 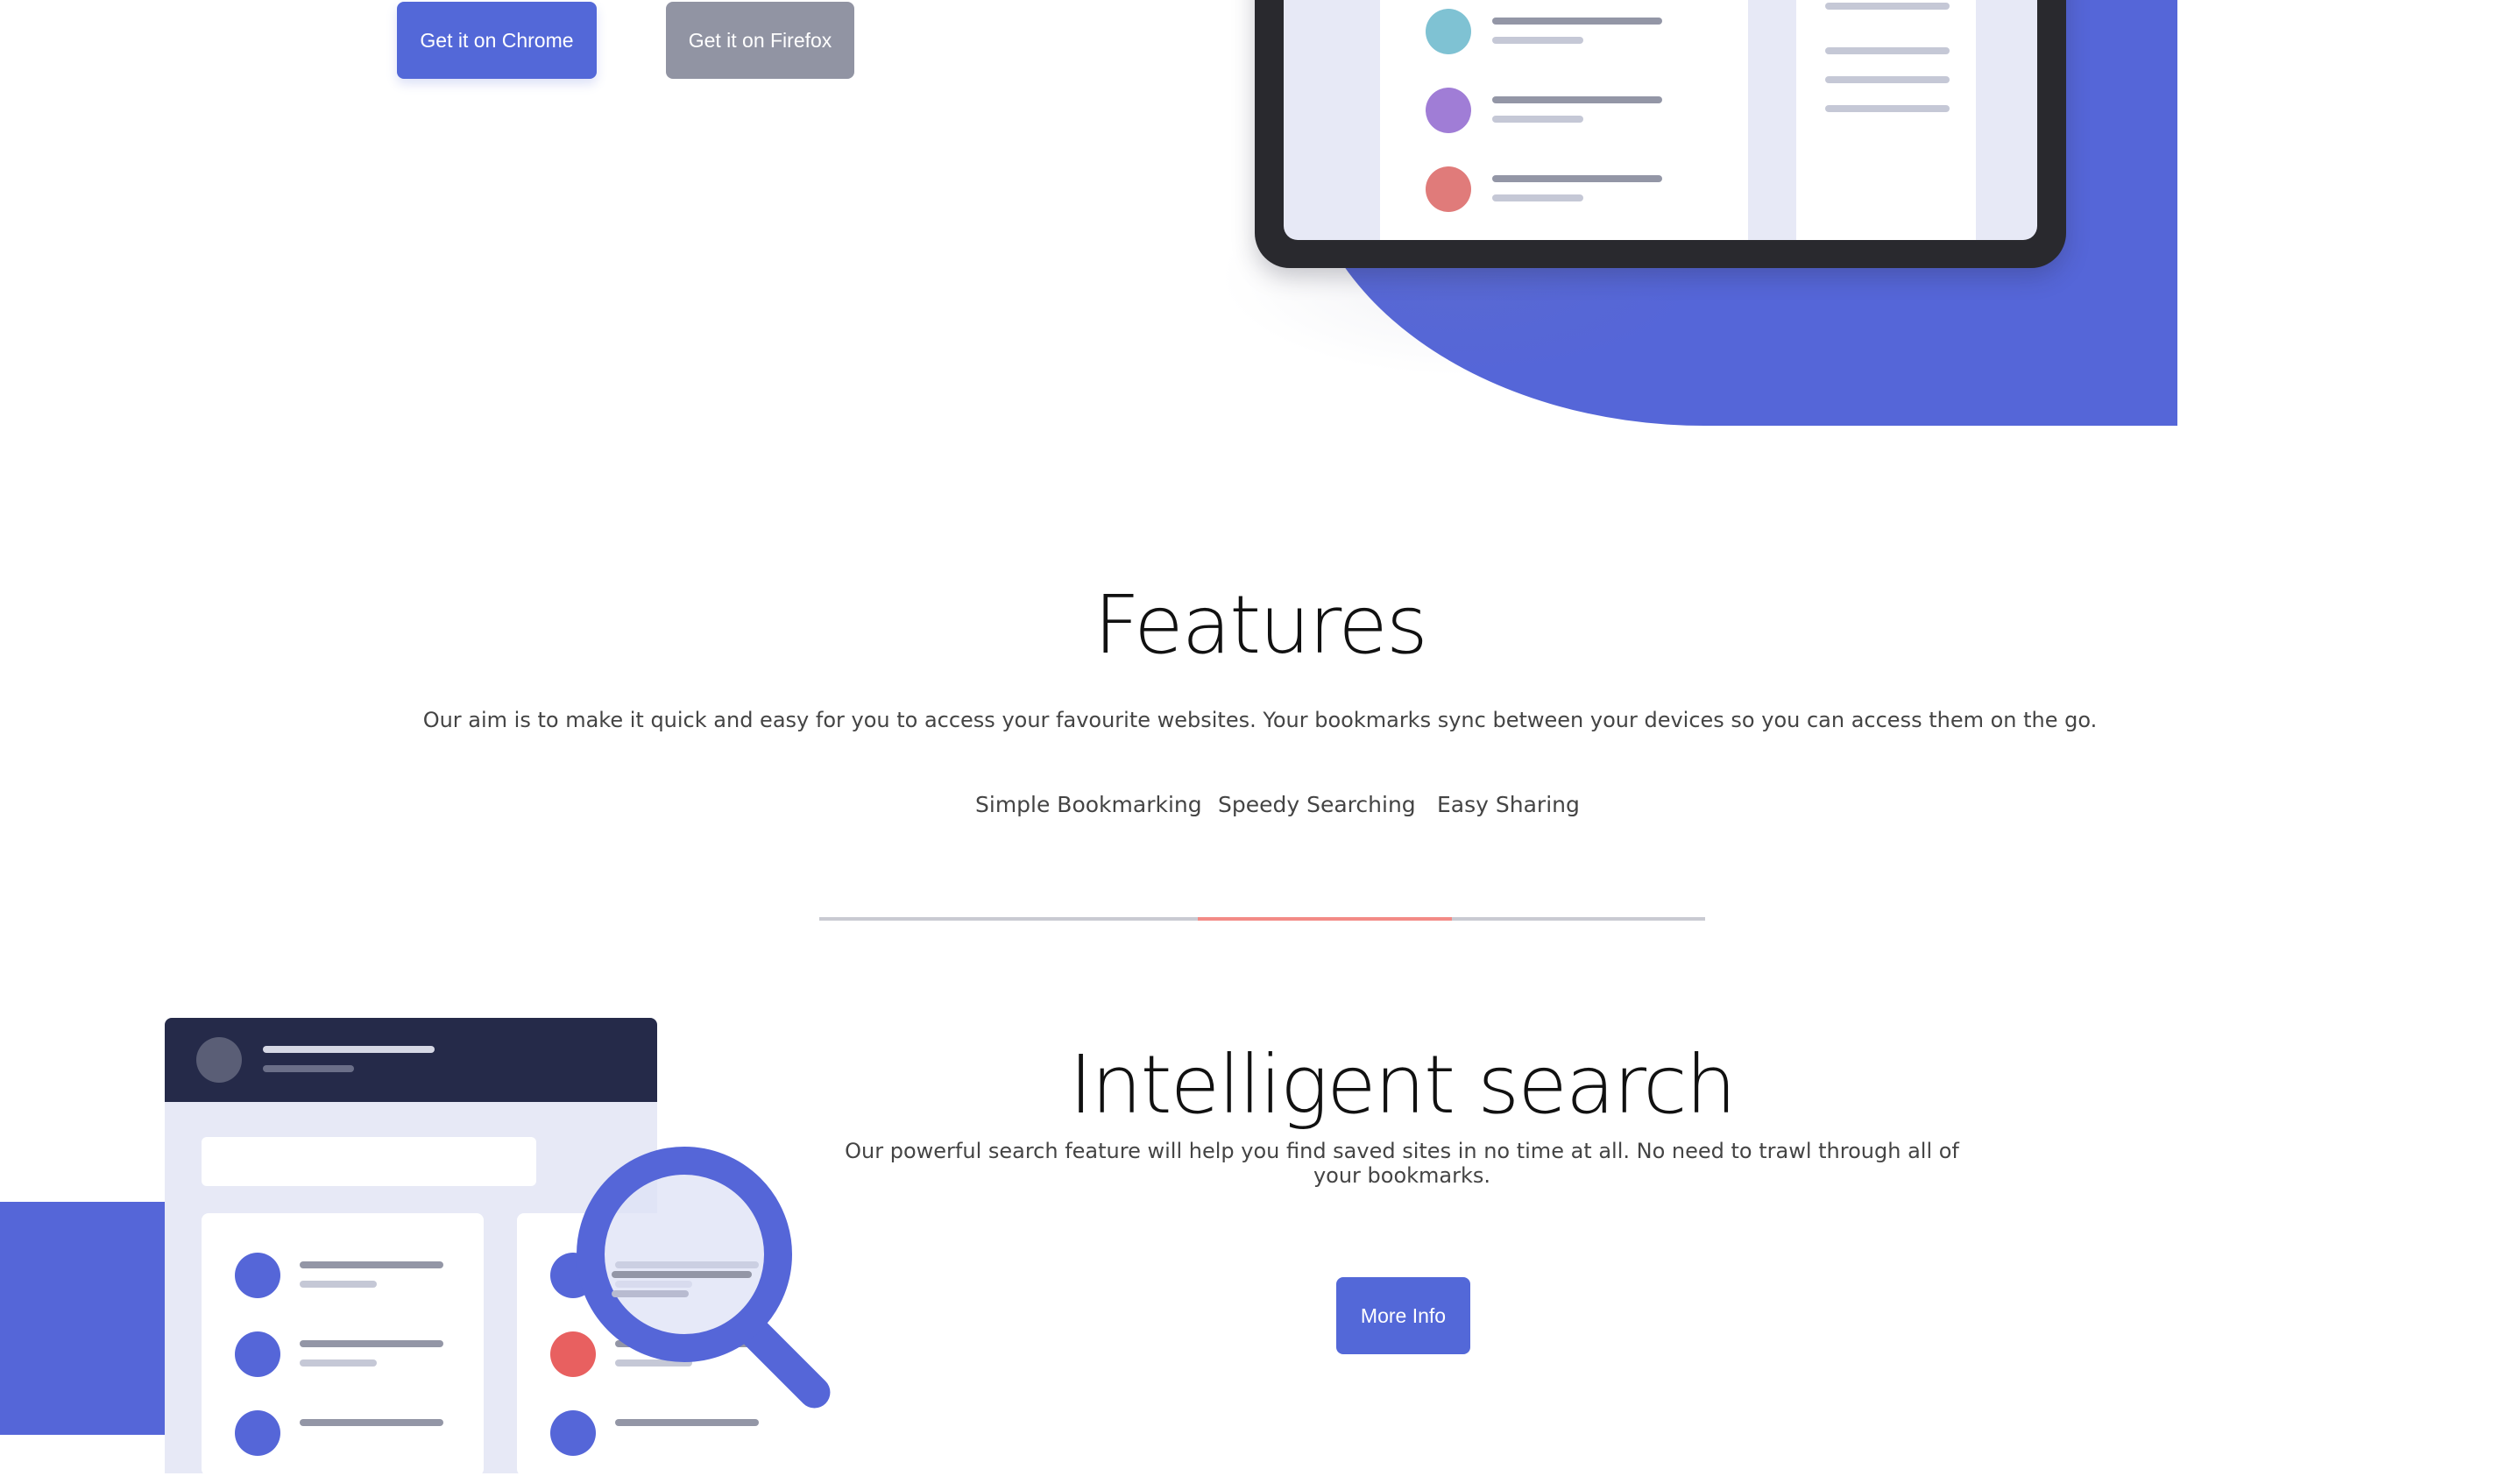 What do you see at coordinates (497, 40) in the screenshot?
I see `get-it-on-chrome-button: Get it on Chrome` at bounding box center [497, 40].